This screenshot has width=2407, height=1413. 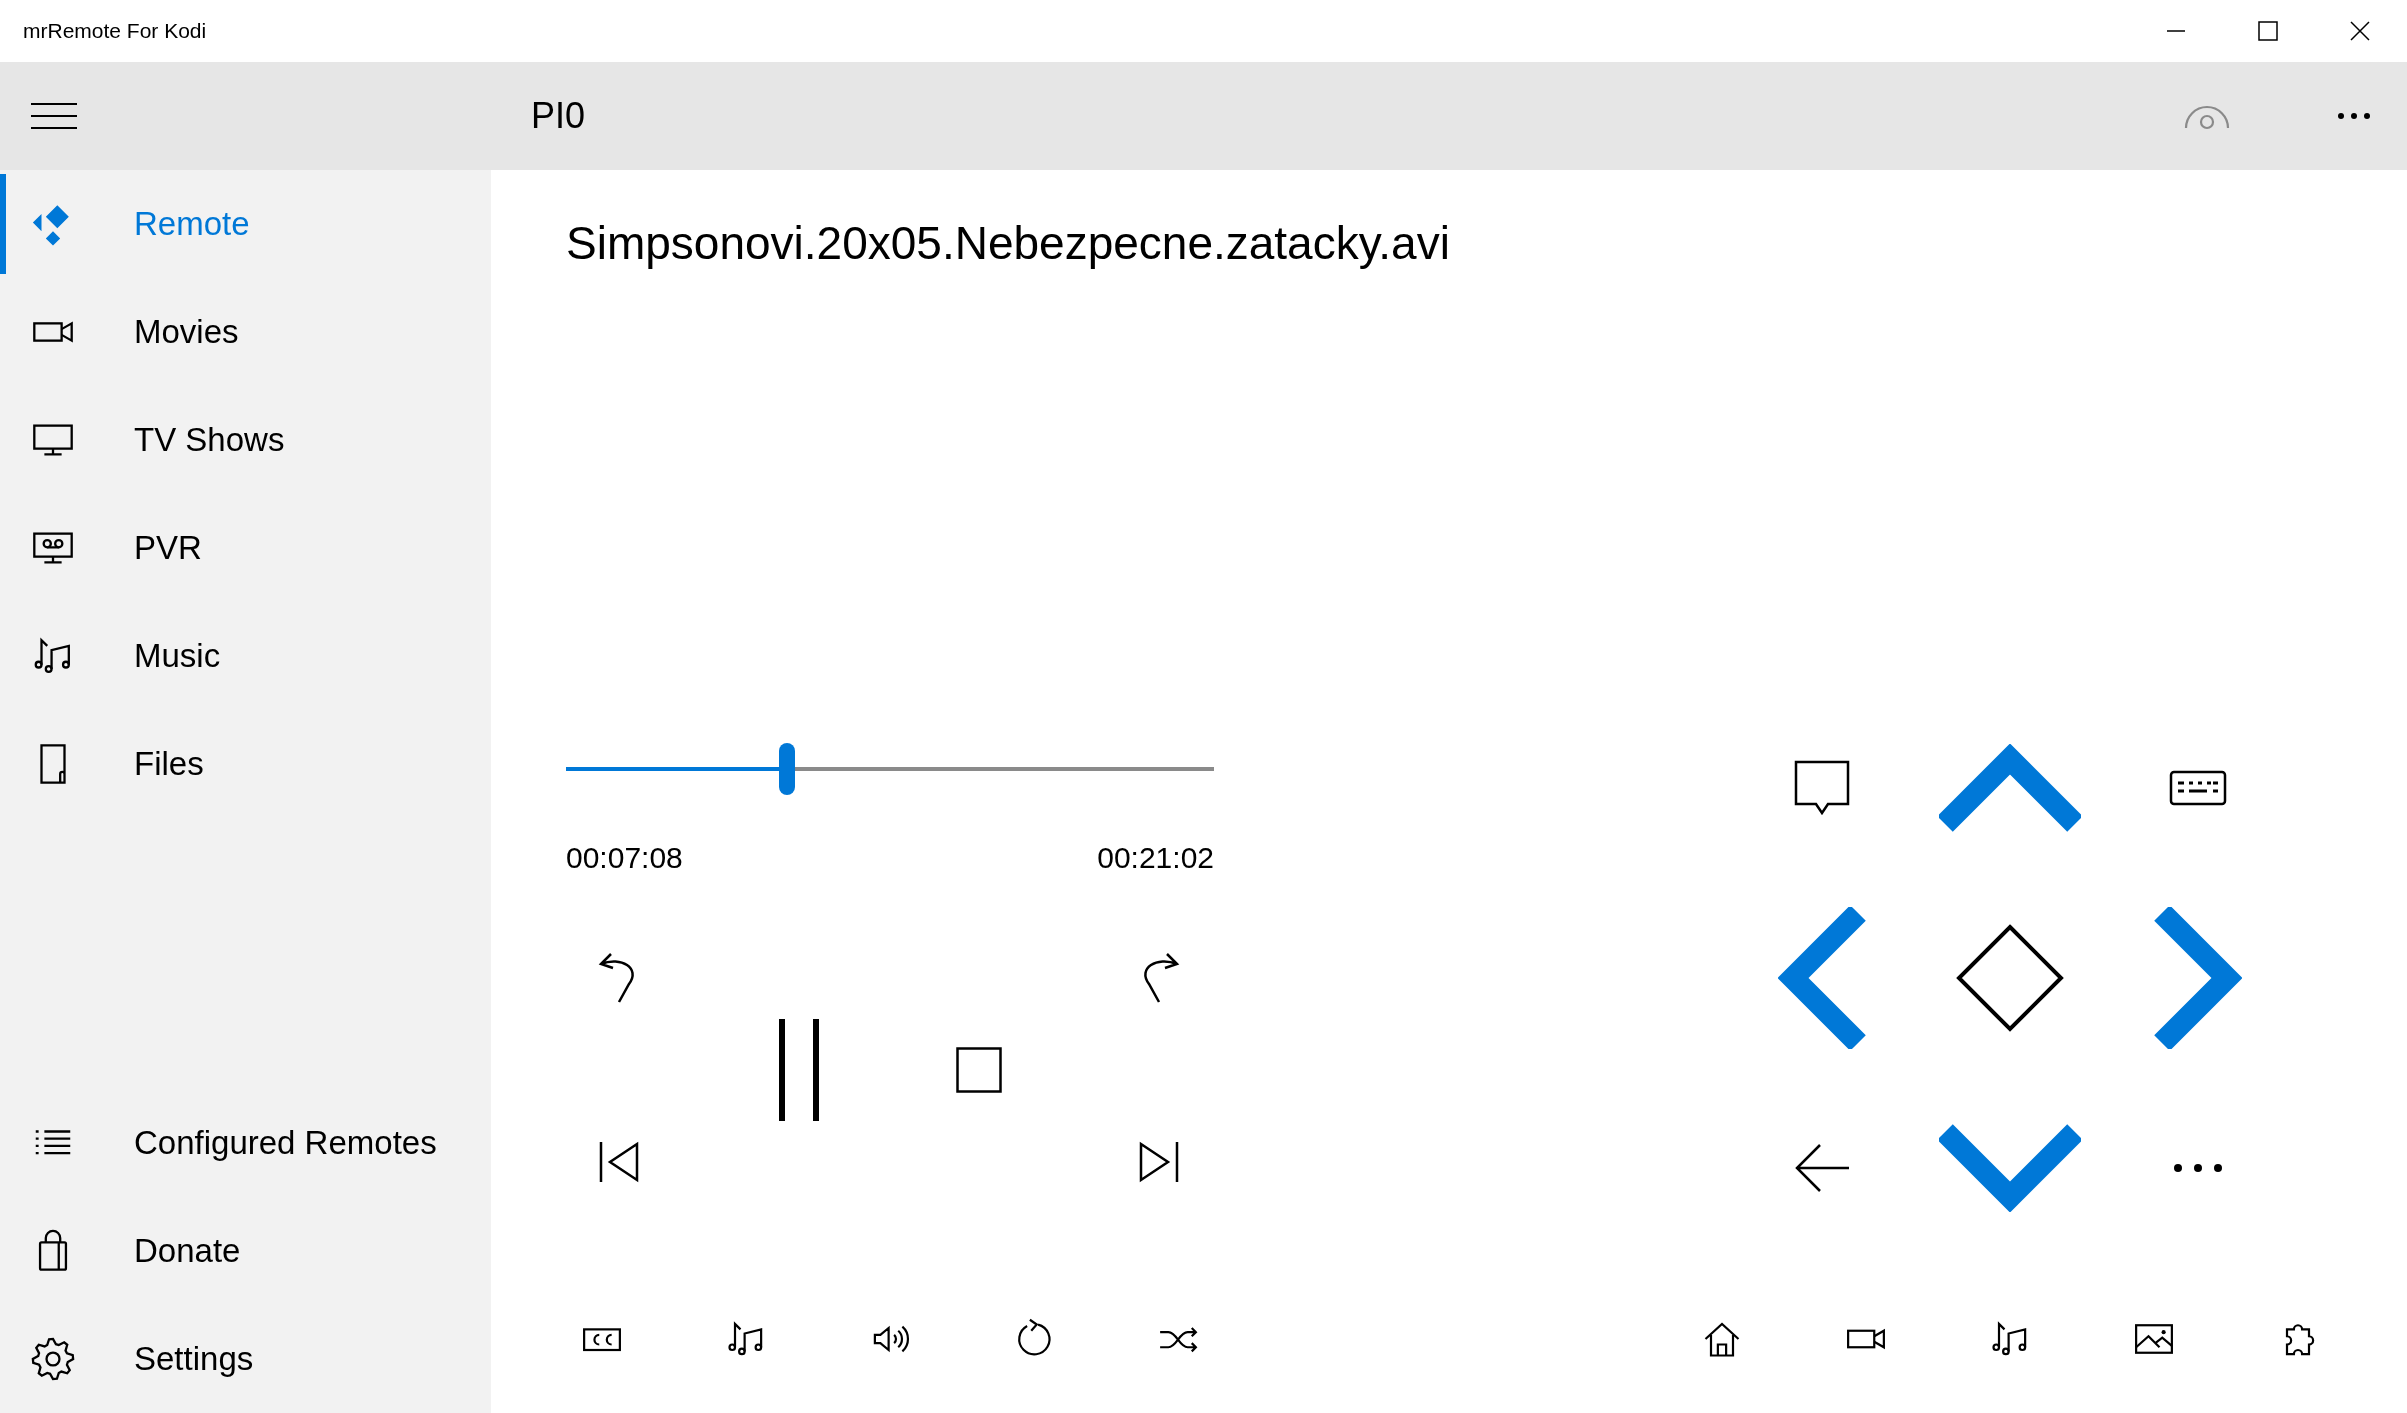 What do you see at coordinates (1822, 788) in the screenshot?
I see `speech-bubble-icon` at bounding box center [1822, 788].